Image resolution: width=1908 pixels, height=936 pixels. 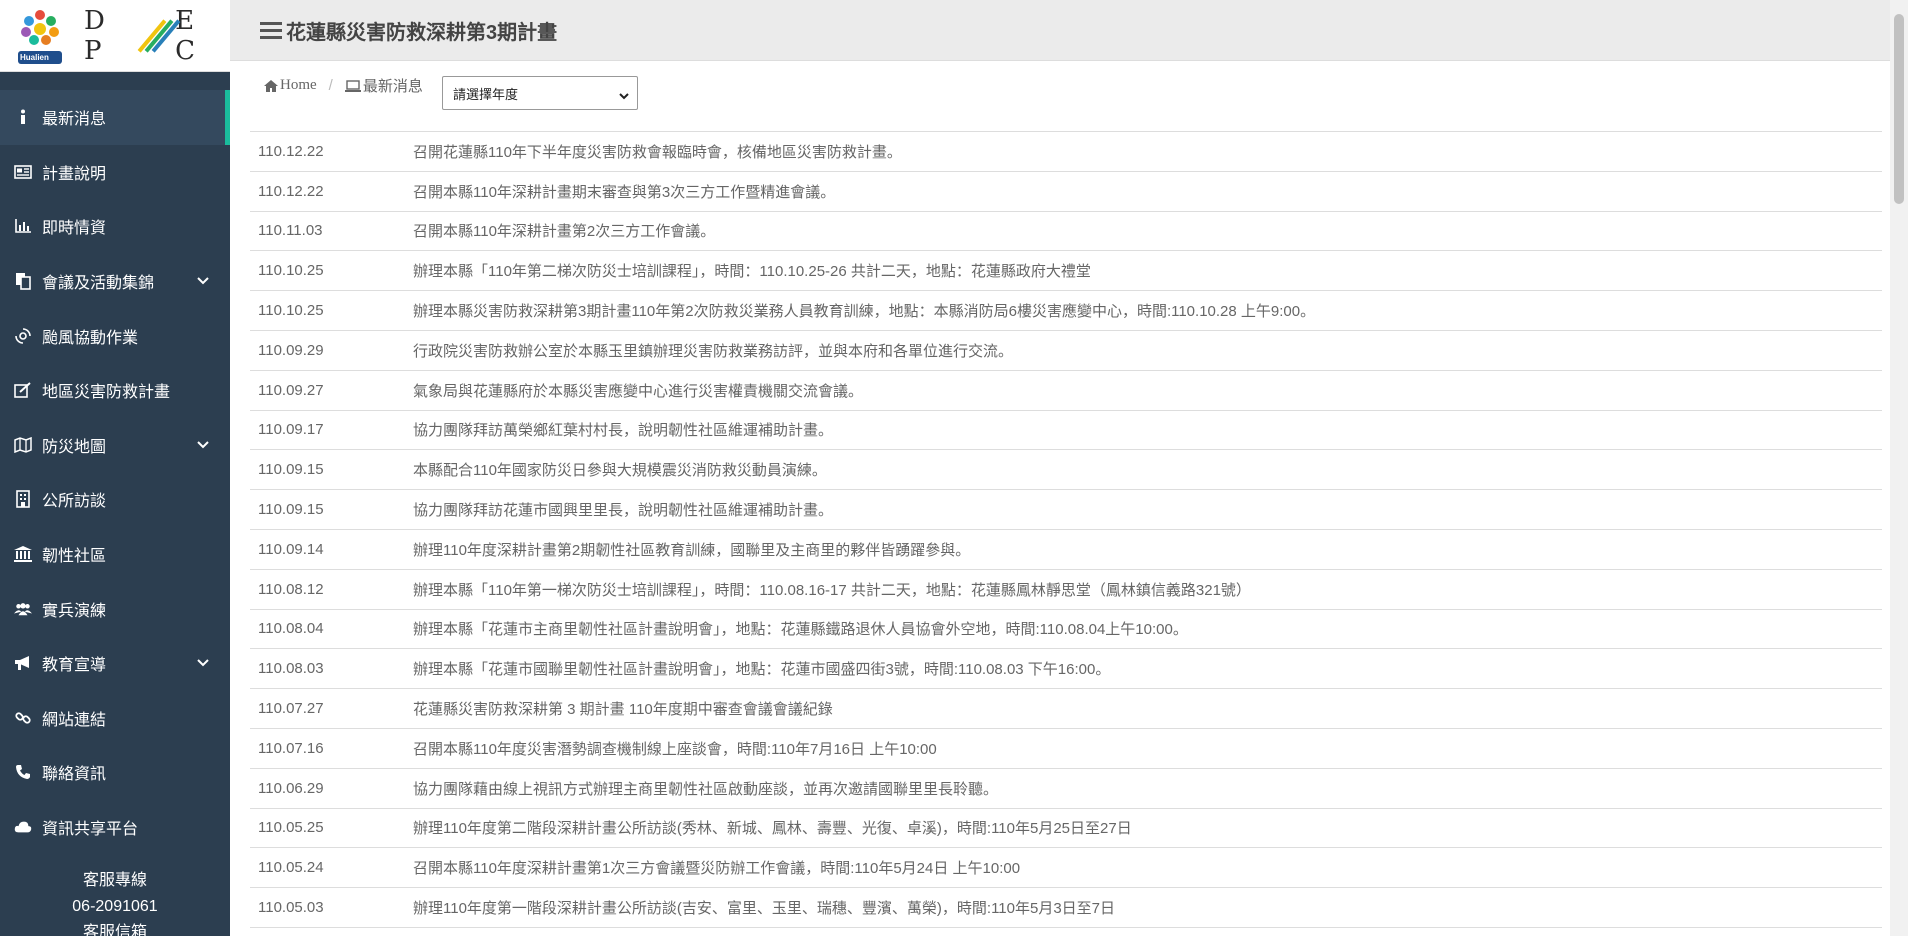 What do you see at coordinates (90, 338) in the screenshot?
I see `sidebar-item-label: 颱風協動作業` at bounding box center [90, 338].